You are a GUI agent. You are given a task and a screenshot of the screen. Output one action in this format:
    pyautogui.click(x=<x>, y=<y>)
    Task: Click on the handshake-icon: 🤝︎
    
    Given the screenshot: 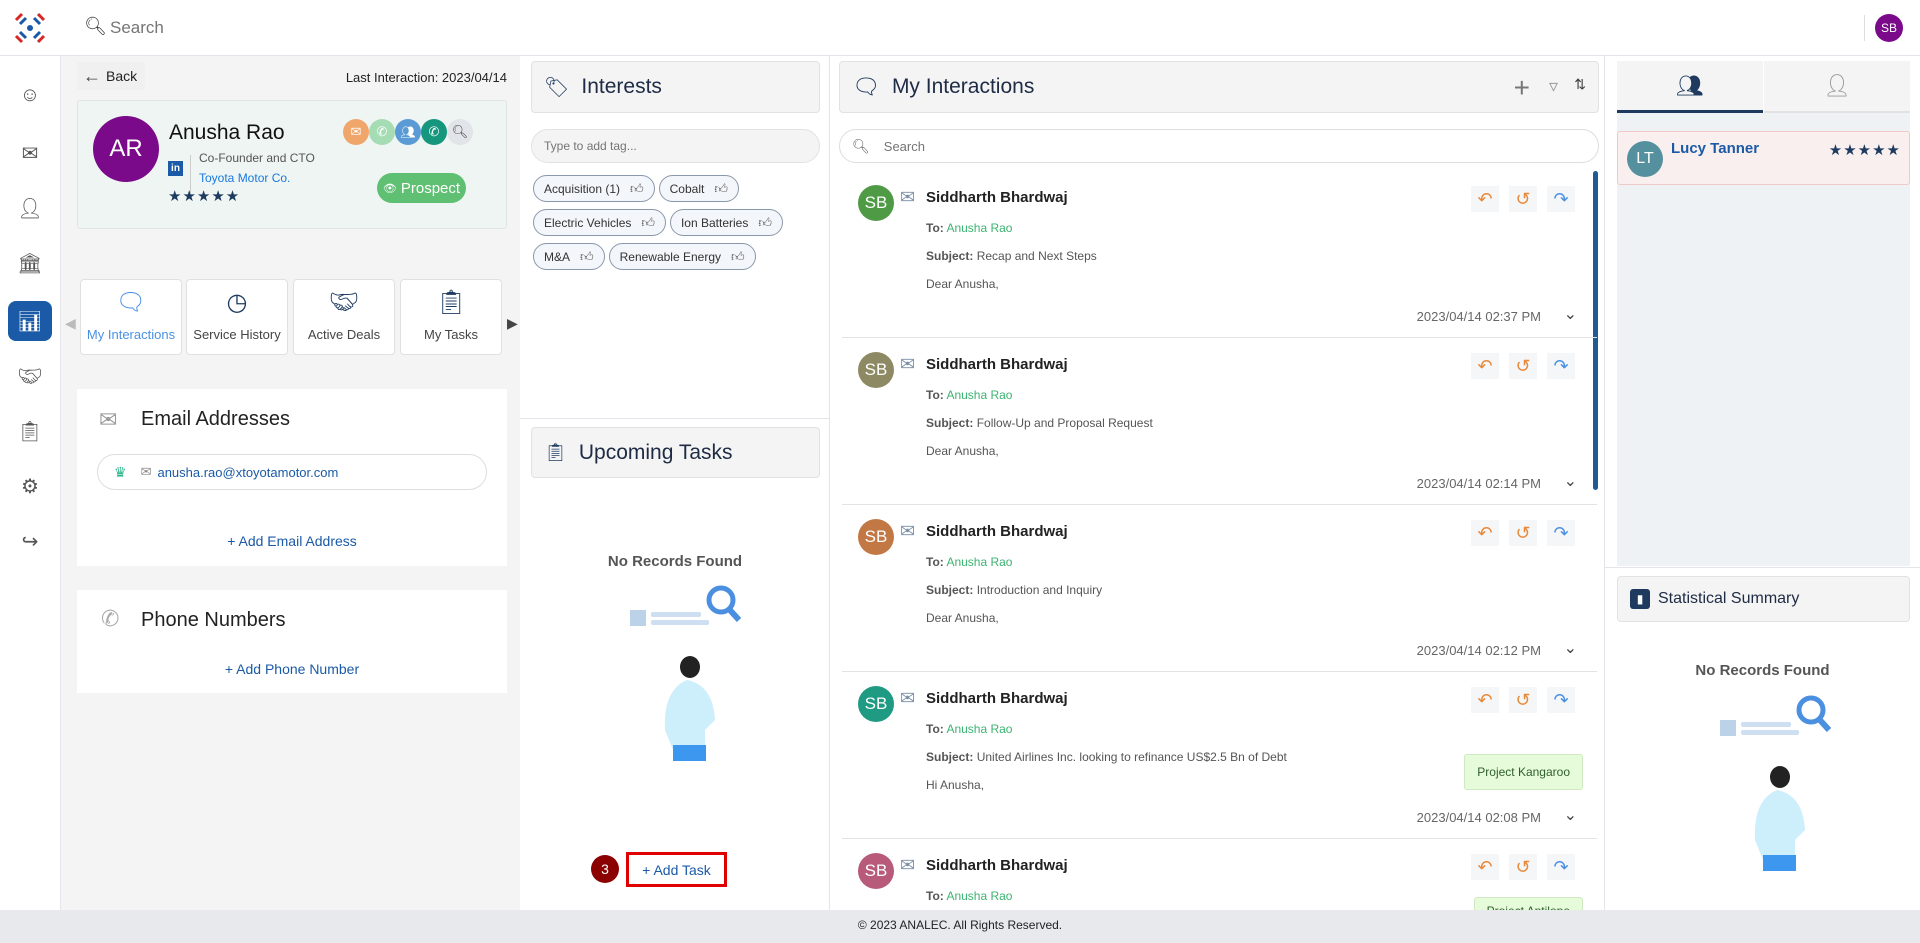 What is the action you would take?
    pyautogui.click(x=30, y=376)
    